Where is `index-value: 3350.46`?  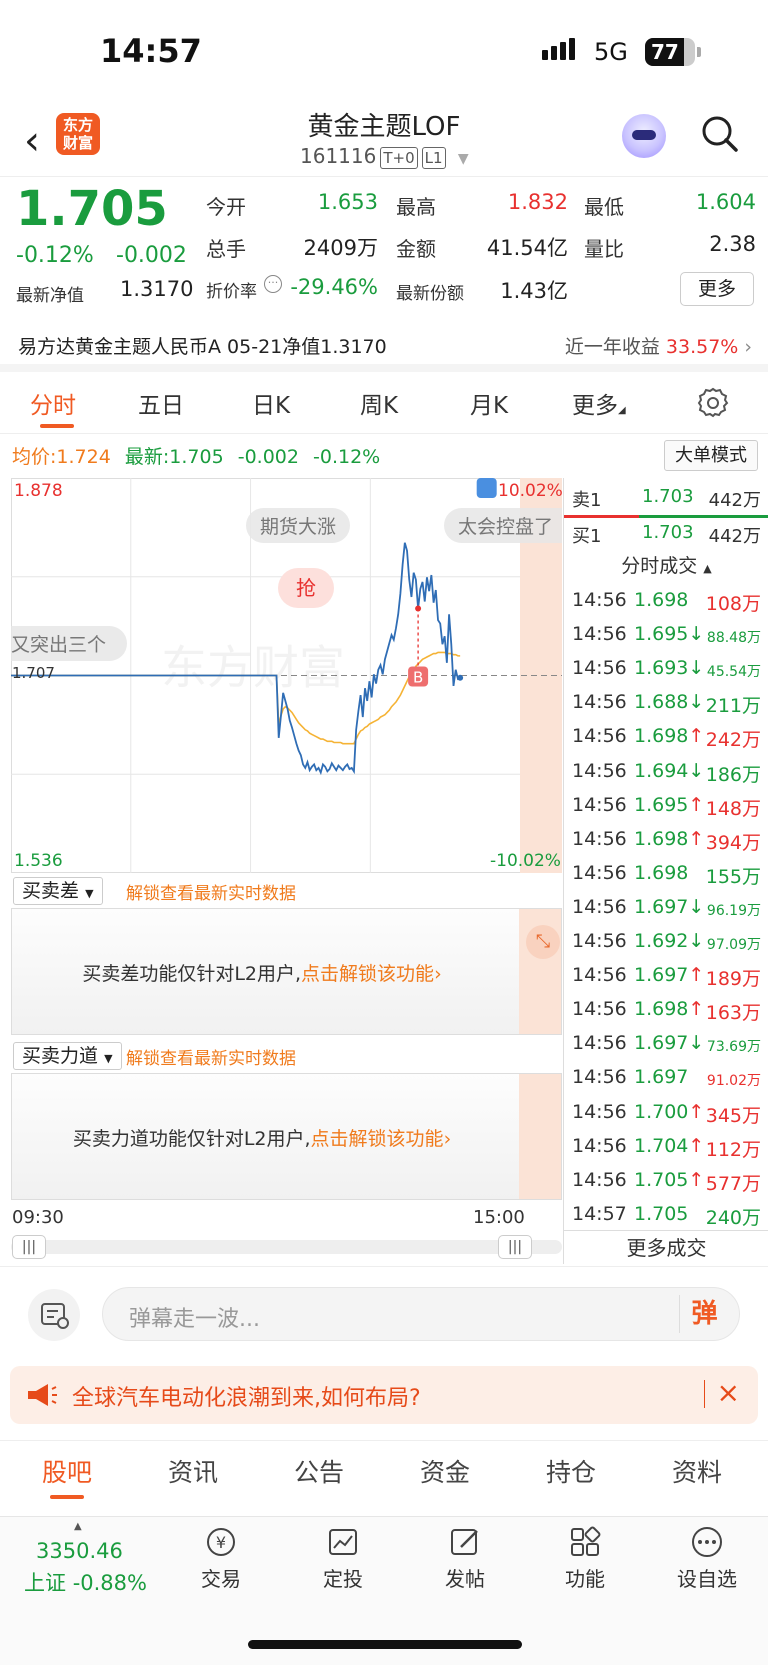 index-value: 3350.46 is located at coordinates (79, 1551).